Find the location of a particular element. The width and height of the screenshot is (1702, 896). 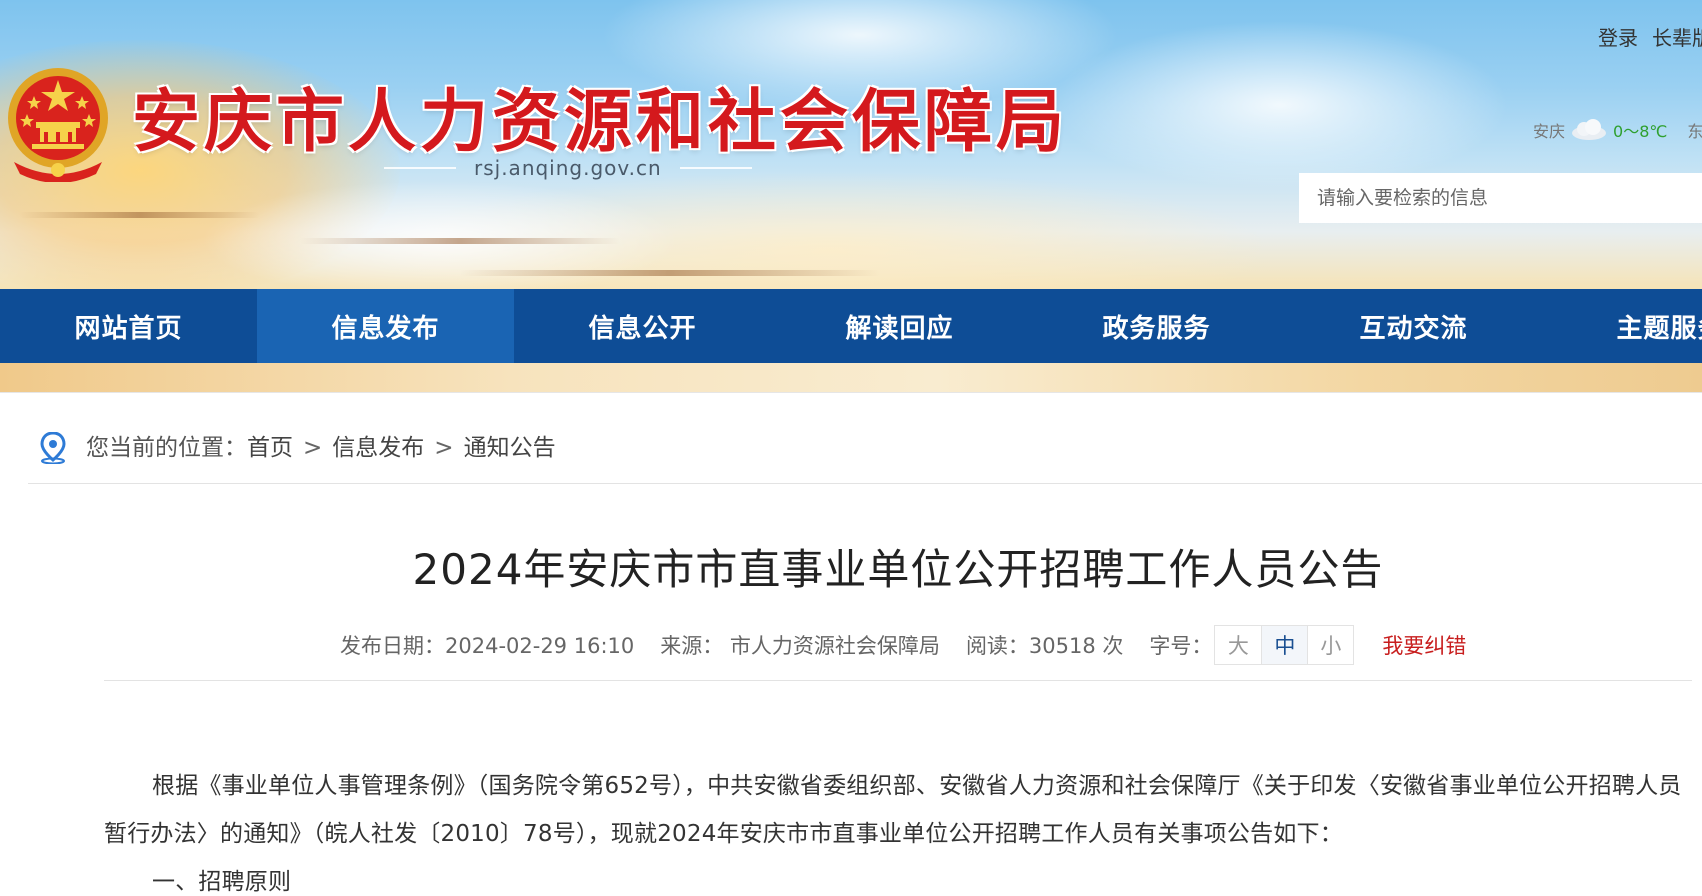

weather-widget: 安庆 0～8℃ 东 is located at coordinates (1617, 130).